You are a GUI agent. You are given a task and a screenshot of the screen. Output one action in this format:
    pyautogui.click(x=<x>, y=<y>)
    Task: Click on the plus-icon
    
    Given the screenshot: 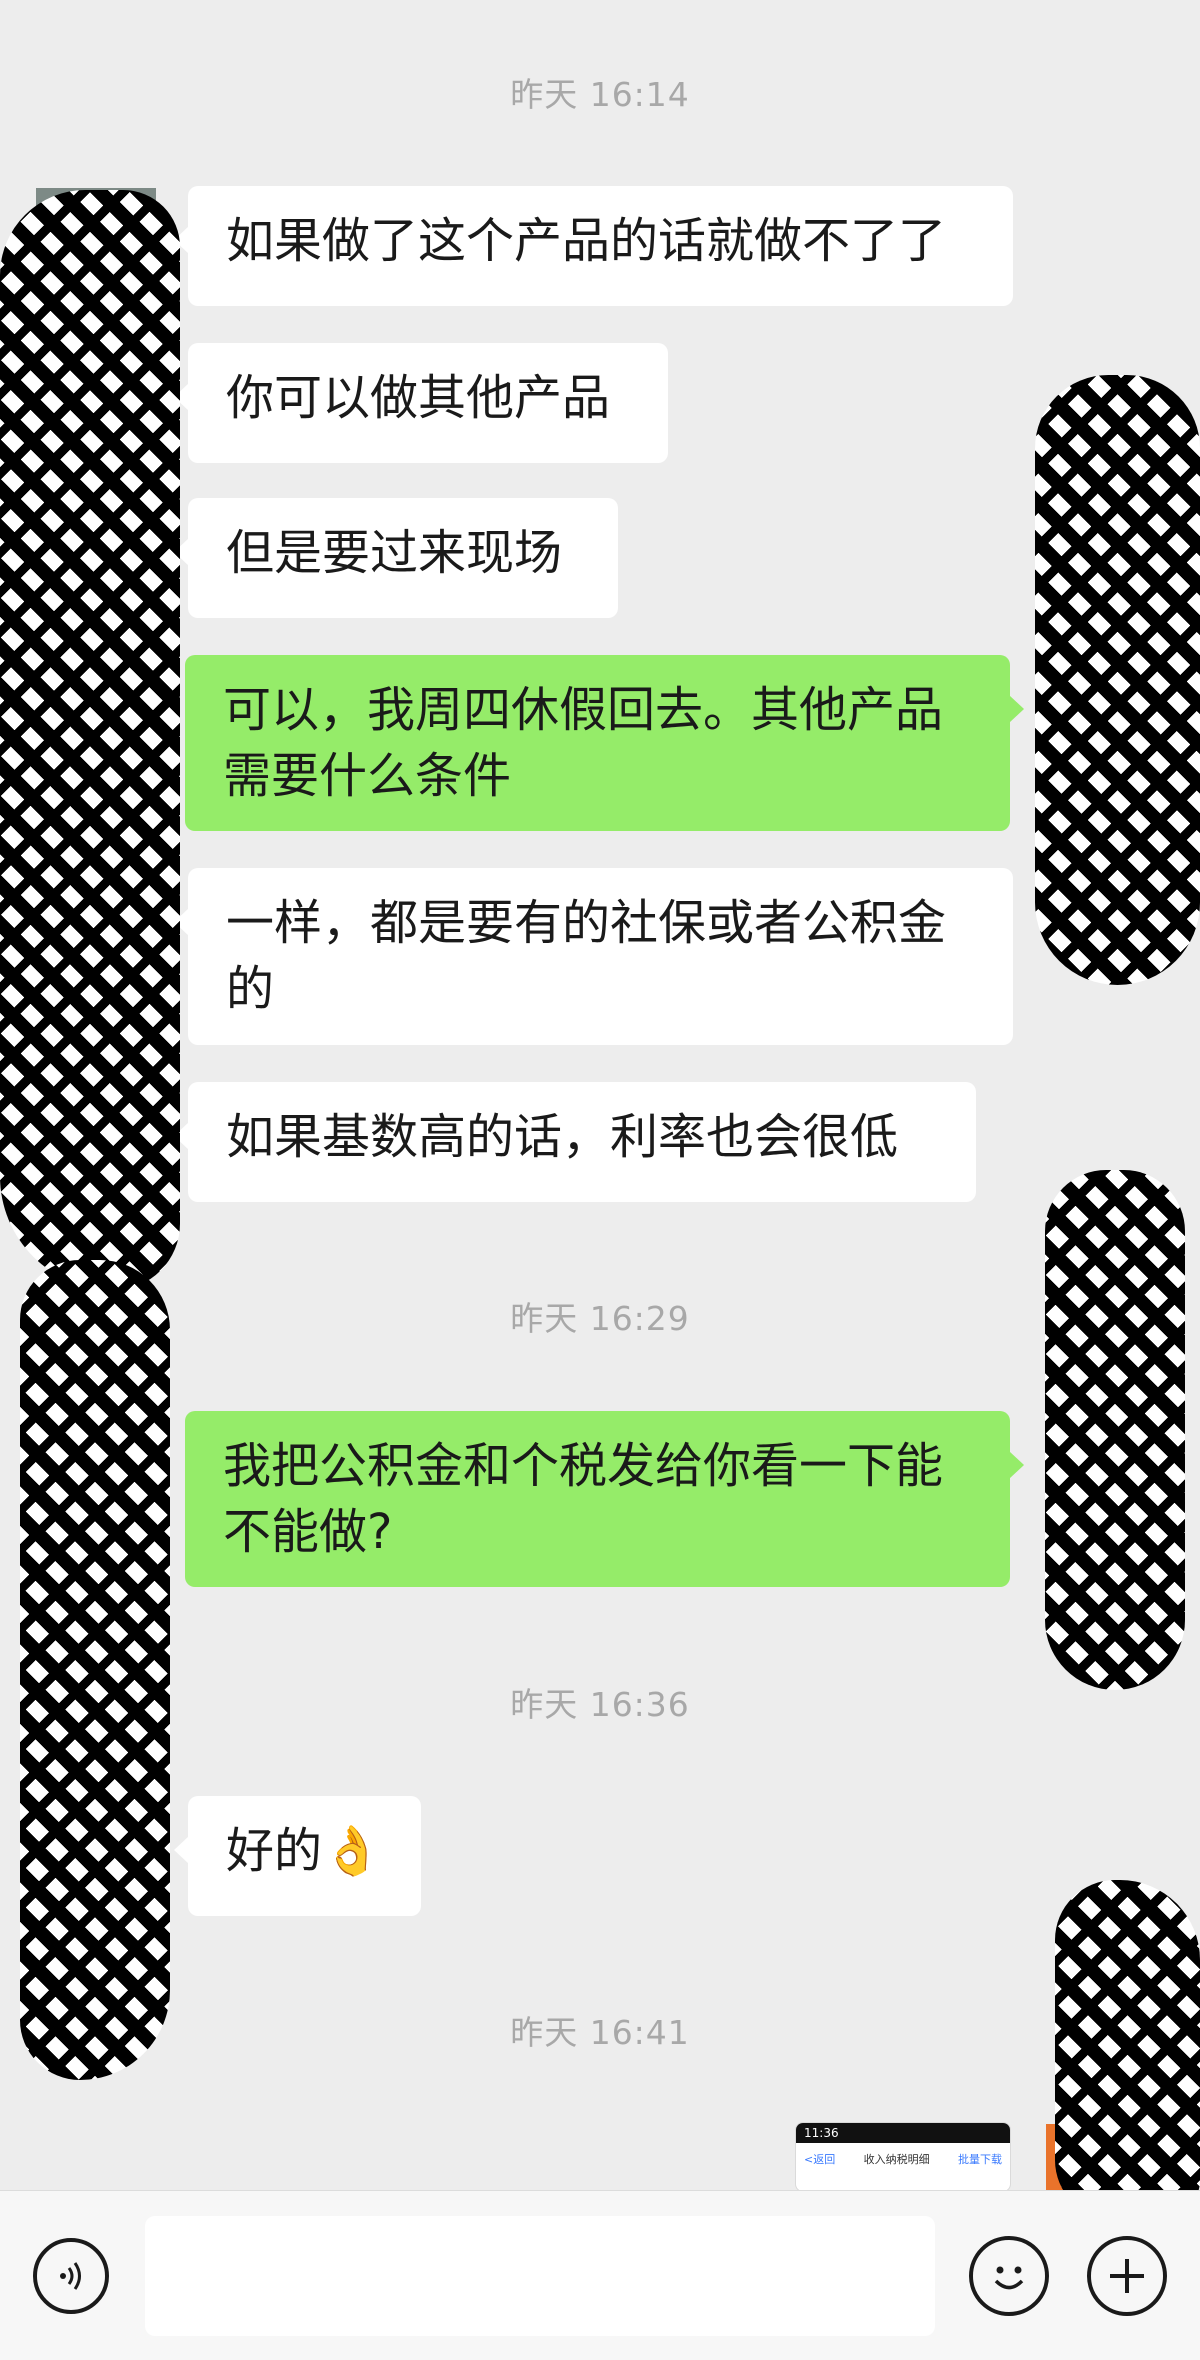 What is the action you would take?
    pyautogui.click(x=1127, y=2276)
    